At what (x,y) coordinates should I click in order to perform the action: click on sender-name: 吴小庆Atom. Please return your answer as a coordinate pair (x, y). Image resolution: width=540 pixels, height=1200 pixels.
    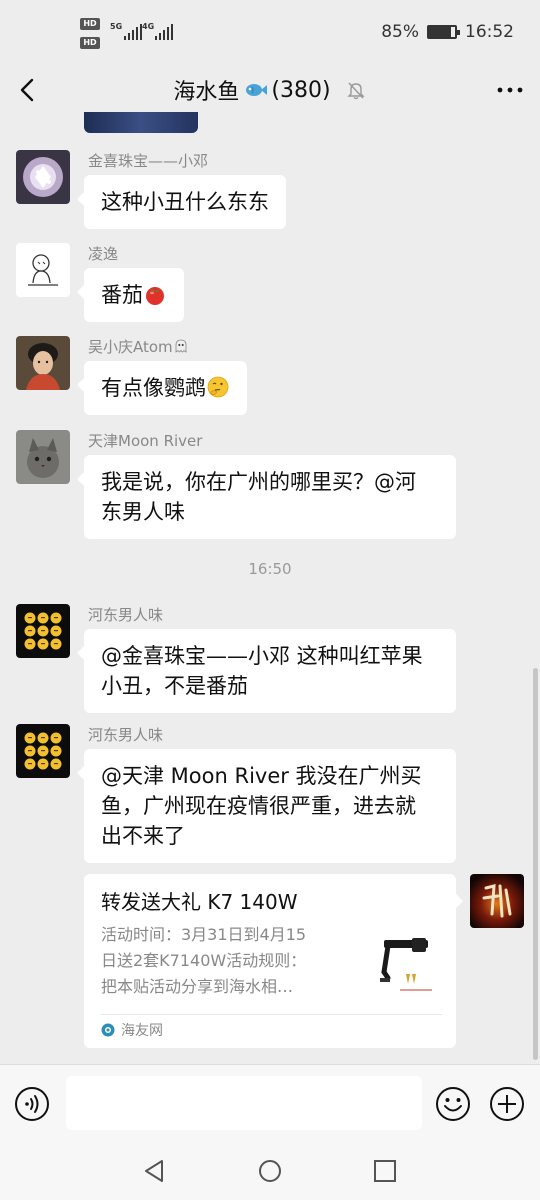
    Looking at the image, I should click on (138, 346).